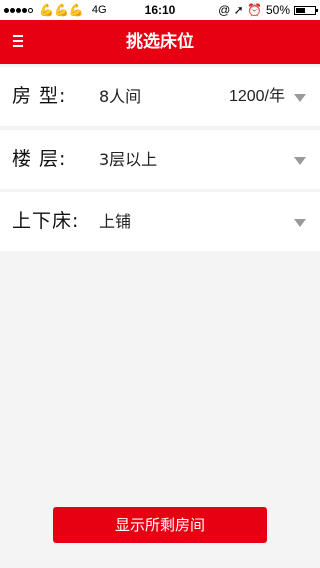 Image resolution: width=320 pixels, height=568 pixels. What do you see at coordinates (160, 96) in the screenshot?
I see `room-type-row: 房 型: 8人间 1200/年` at bounding box center [160, 96].